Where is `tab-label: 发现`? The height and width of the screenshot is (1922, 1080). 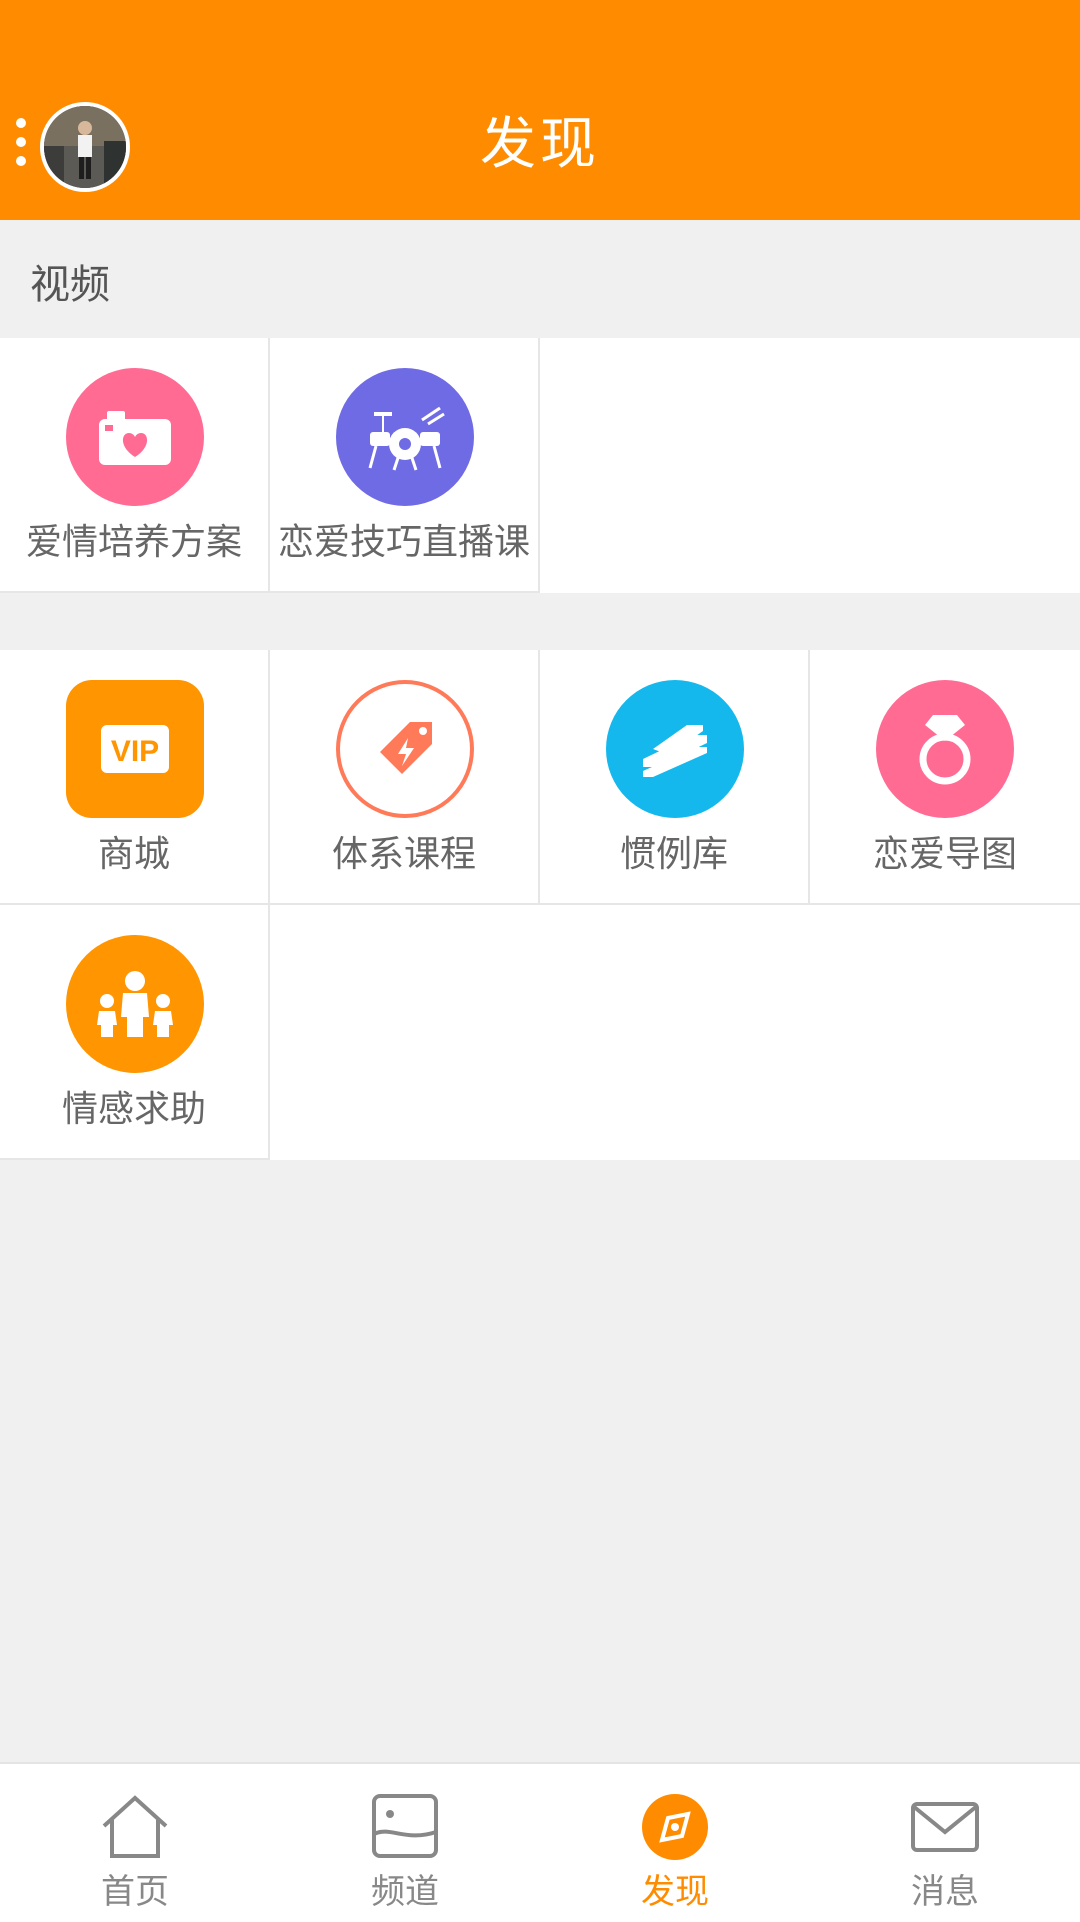
tab-label: 发现 is located at coordinates (675, 1892).